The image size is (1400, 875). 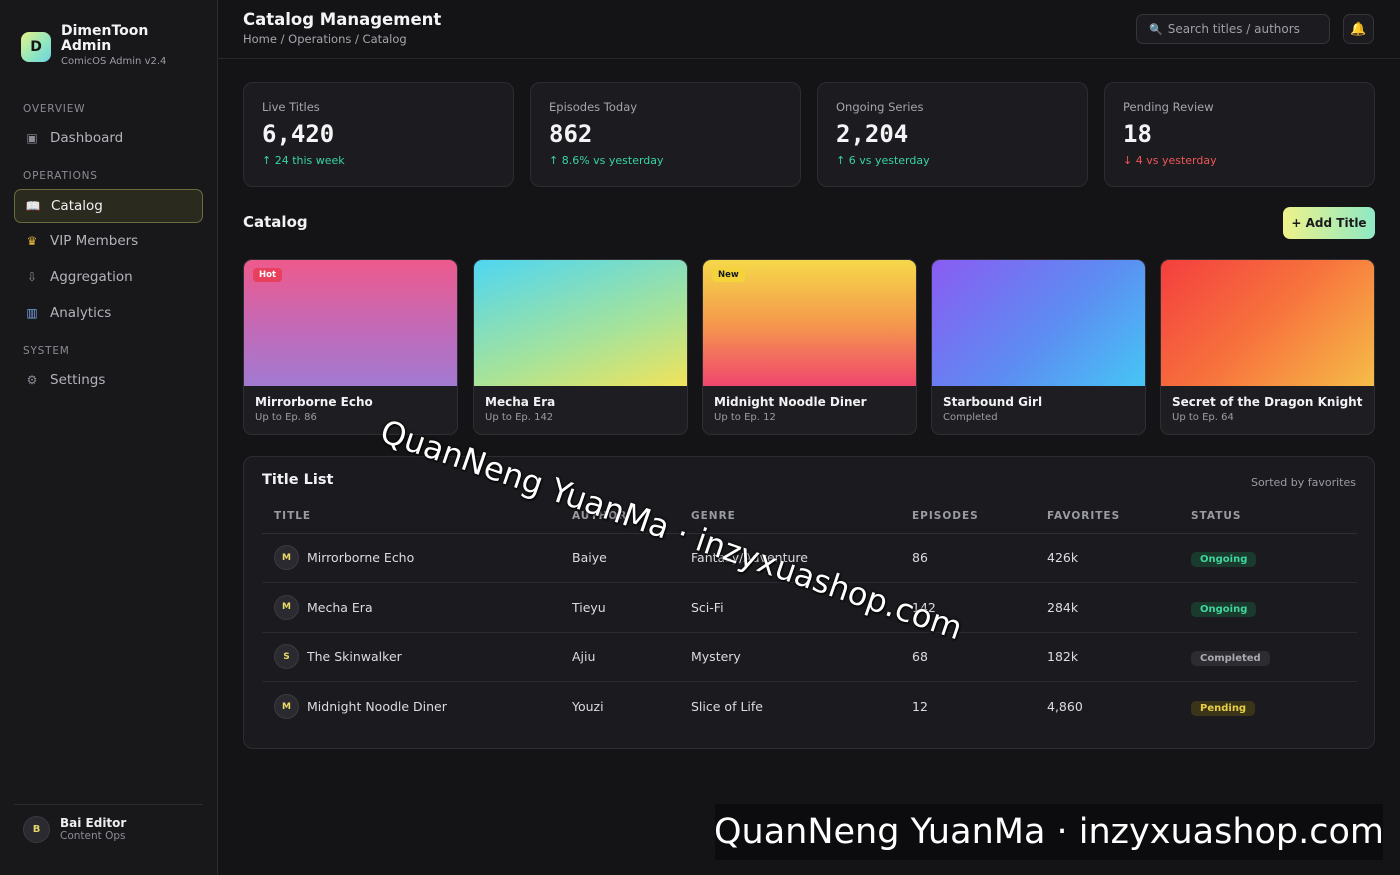 What do you see at coordinates (801, 657) in the screenshot?
I see `row-genre: Mystery` at bounding box center [801, 657].